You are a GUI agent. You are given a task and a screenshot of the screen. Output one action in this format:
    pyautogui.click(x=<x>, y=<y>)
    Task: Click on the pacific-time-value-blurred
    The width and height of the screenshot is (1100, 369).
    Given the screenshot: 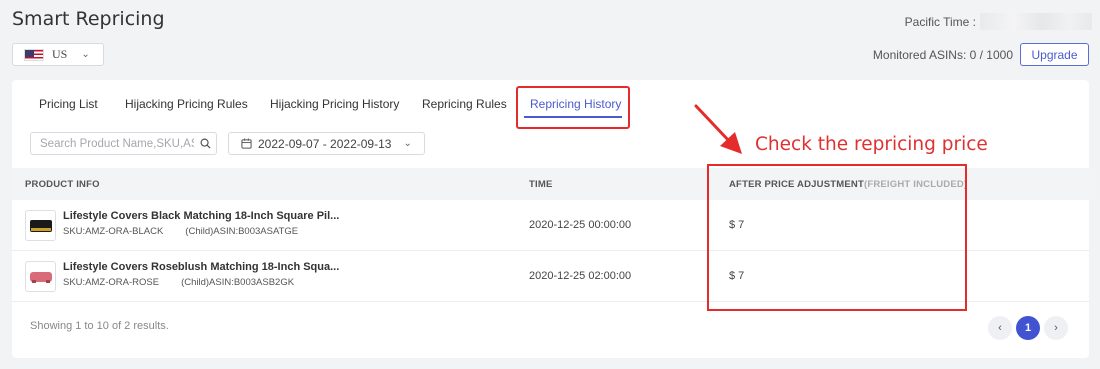 What is the action you would take?
    pyautogui.click(x=1036, y=21)
    